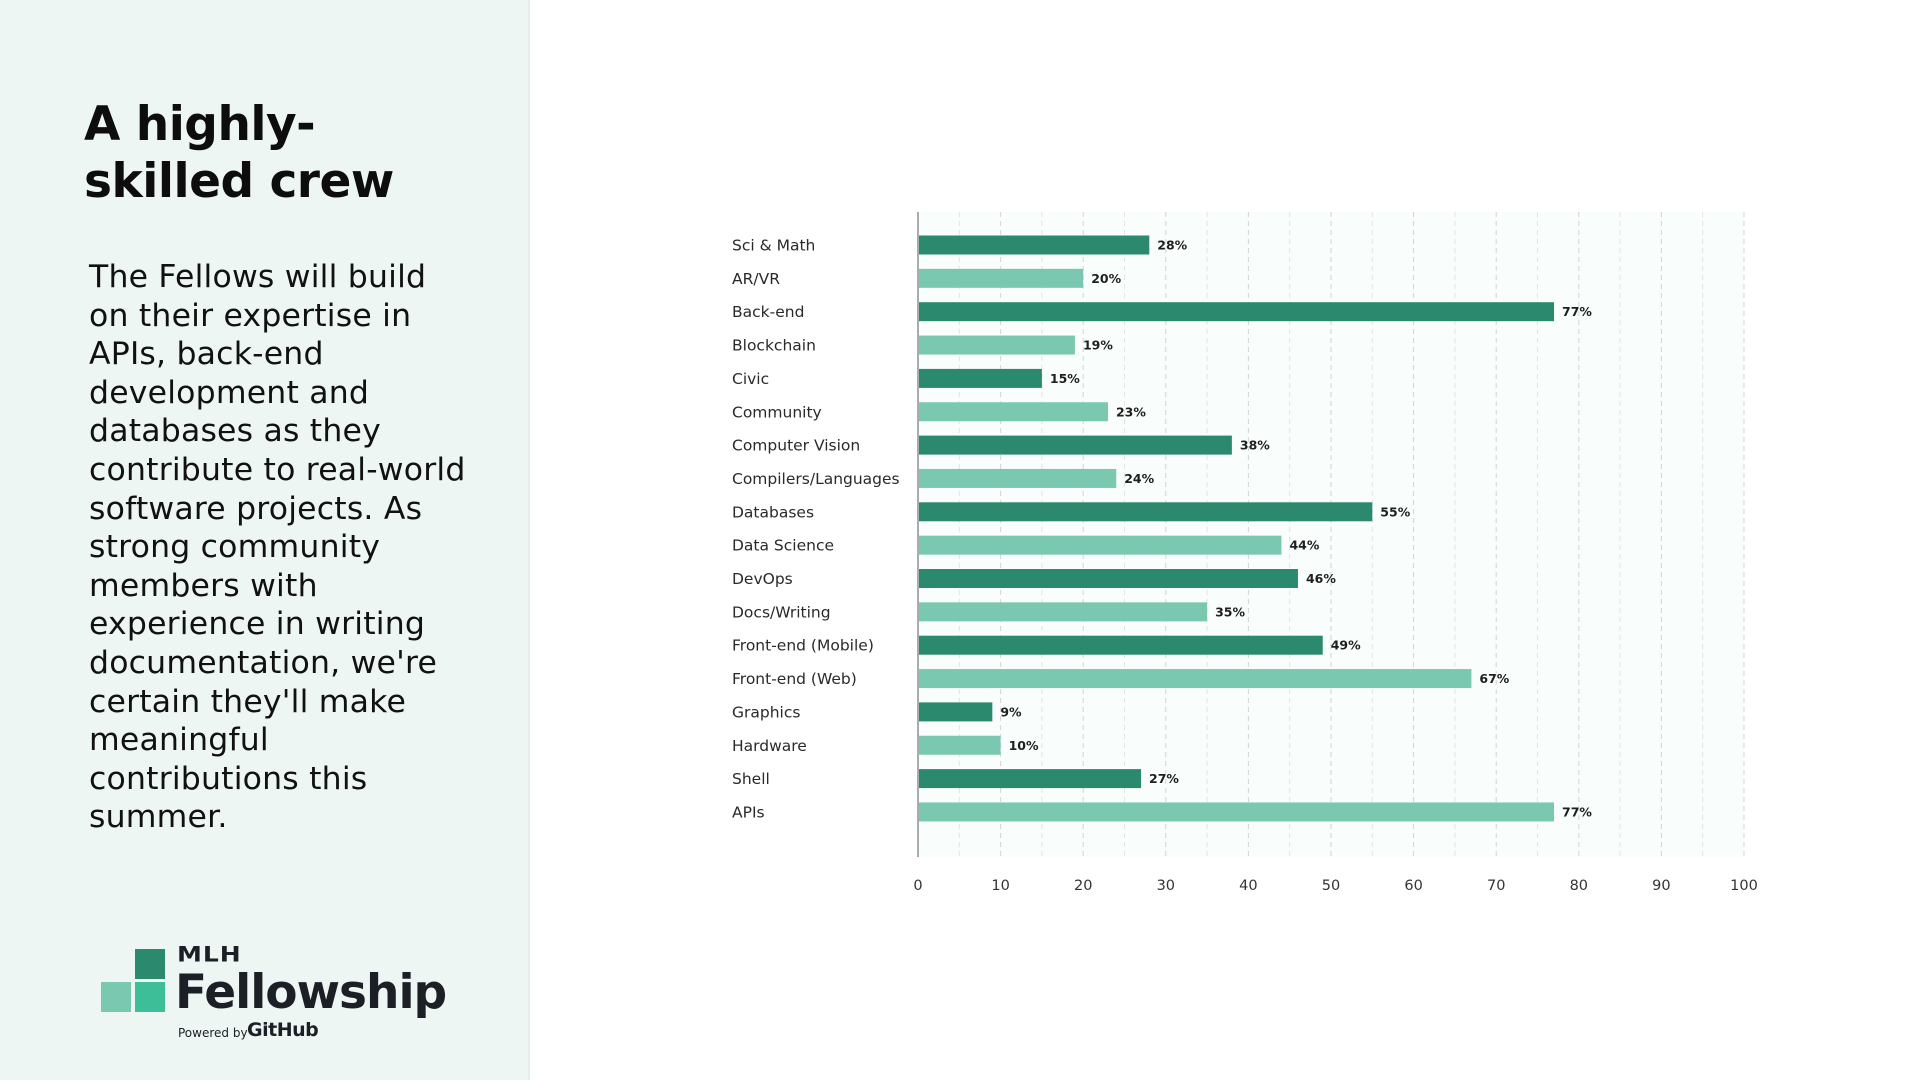 The height and width of the screenshot is (1080, 1921). Describe the element at coordinates (1494, 678) in the screenshot. I see `data-label: 67%` at that location.